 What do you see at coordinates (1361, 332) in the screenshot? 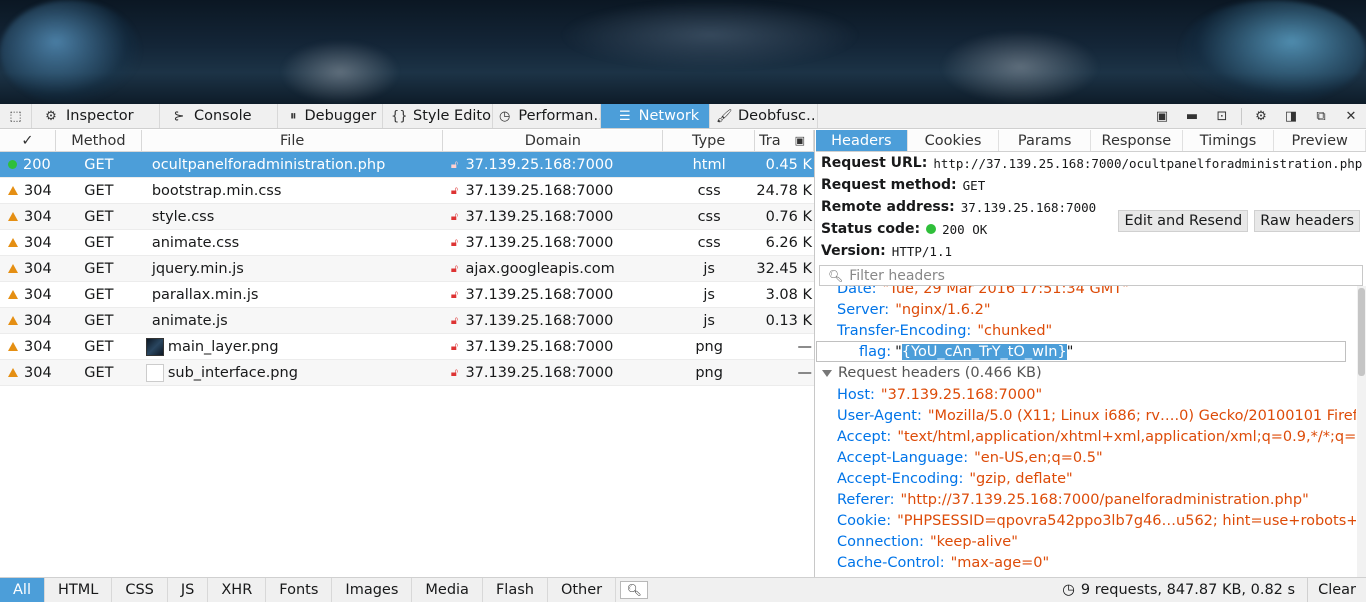
I see `scrollbar-thumb` at bounding box center [1361, 332].